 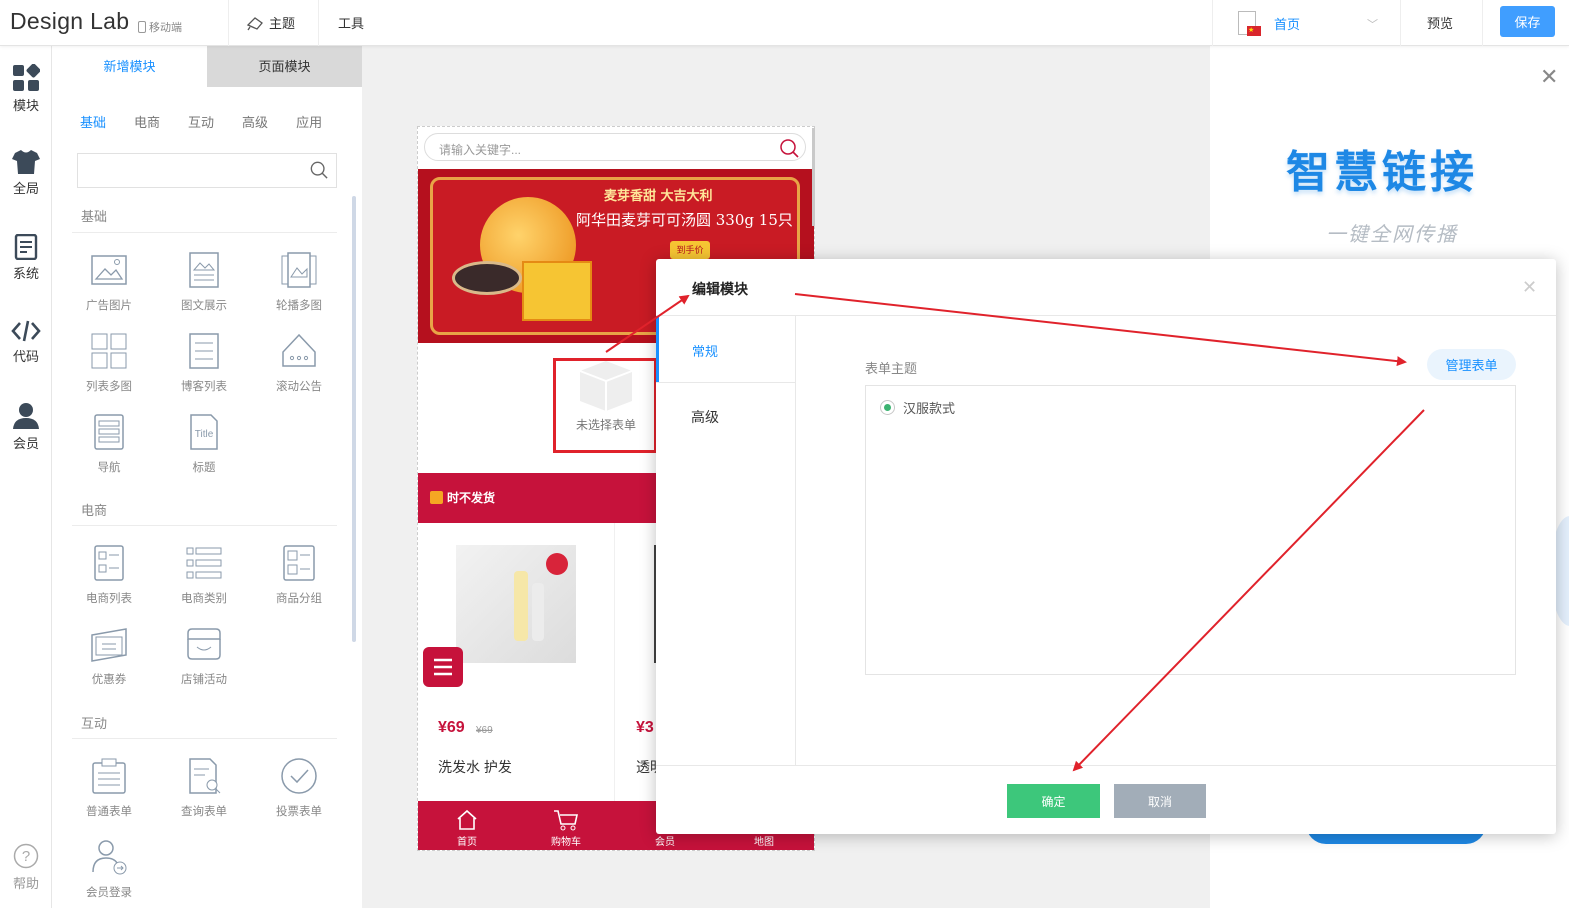 What do you see at coordinates (1053, 801) in the screenshot?
I see `confirm-button: 确定` at bounding box center [1053, 801].